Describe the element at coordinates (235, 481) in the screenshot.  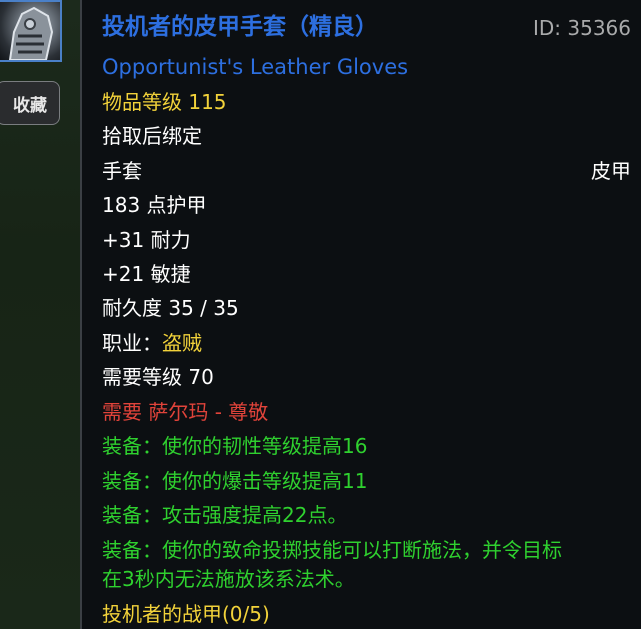
I see `equip-effect-crit: 装备：使你的爆击等级提高11` at that location.